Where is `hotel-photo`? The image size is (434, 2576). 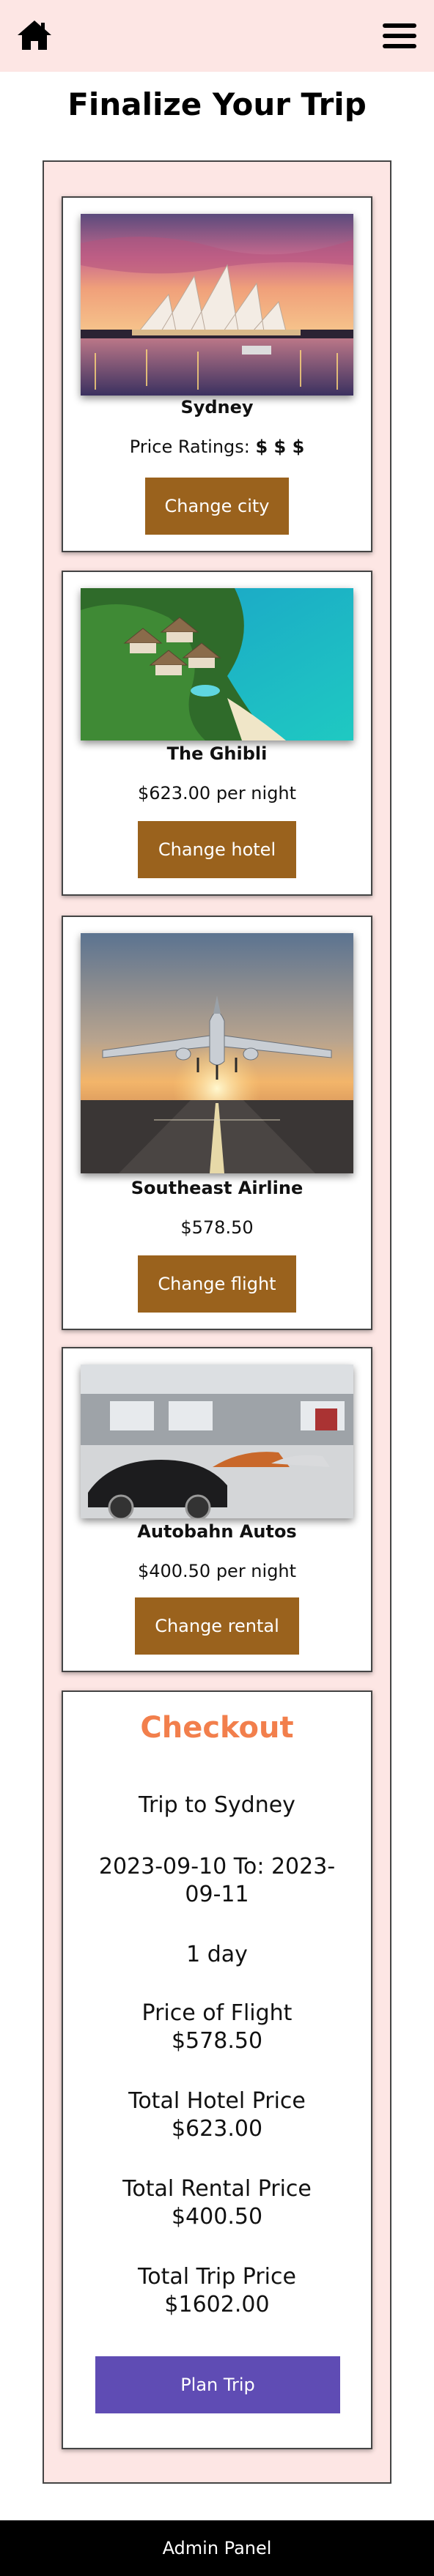 hotel-photo is located at coordinates (217, 664).